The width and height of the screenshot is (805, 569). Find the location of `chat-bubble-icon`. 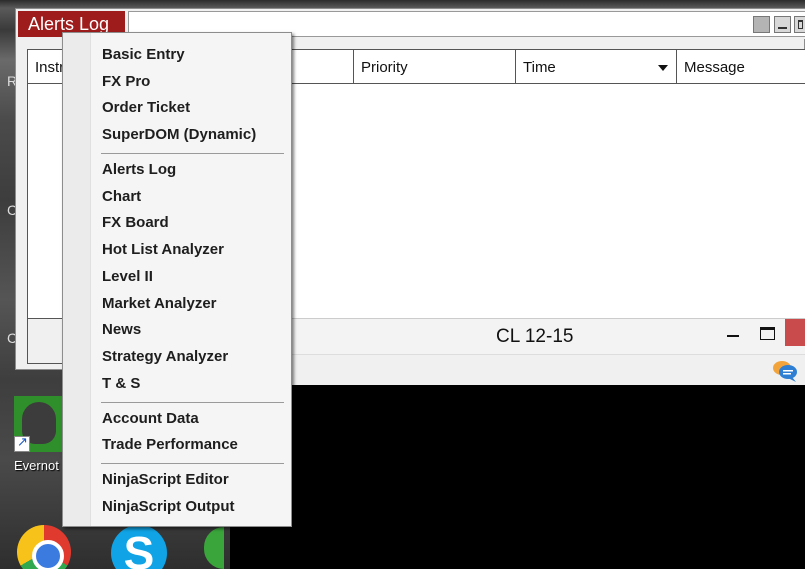

chat-bubble-icon is located at coordinates (785, 371).